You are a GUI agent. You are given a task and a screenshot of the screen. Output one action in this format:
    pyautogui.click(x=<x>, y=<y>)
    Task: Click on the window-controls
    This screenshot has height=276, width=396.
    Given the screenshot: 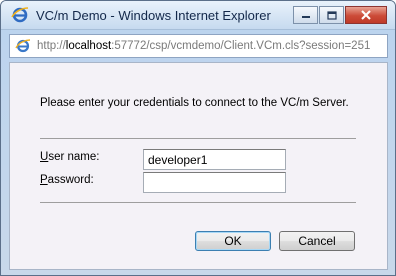 What is the action you would take?
    pyautogui.click(x=340, y=15)
    